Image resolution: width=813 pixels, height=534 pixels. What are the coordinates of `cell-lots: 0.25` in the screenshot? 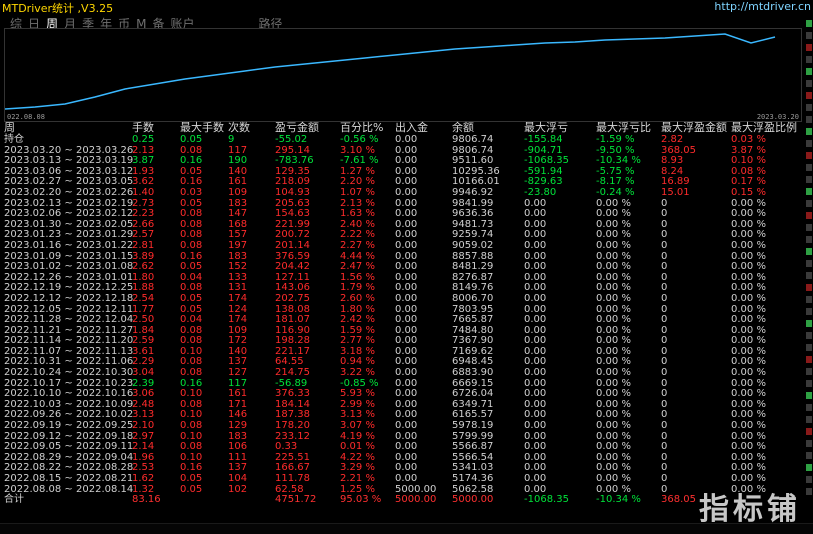 It's located at (143, 139).